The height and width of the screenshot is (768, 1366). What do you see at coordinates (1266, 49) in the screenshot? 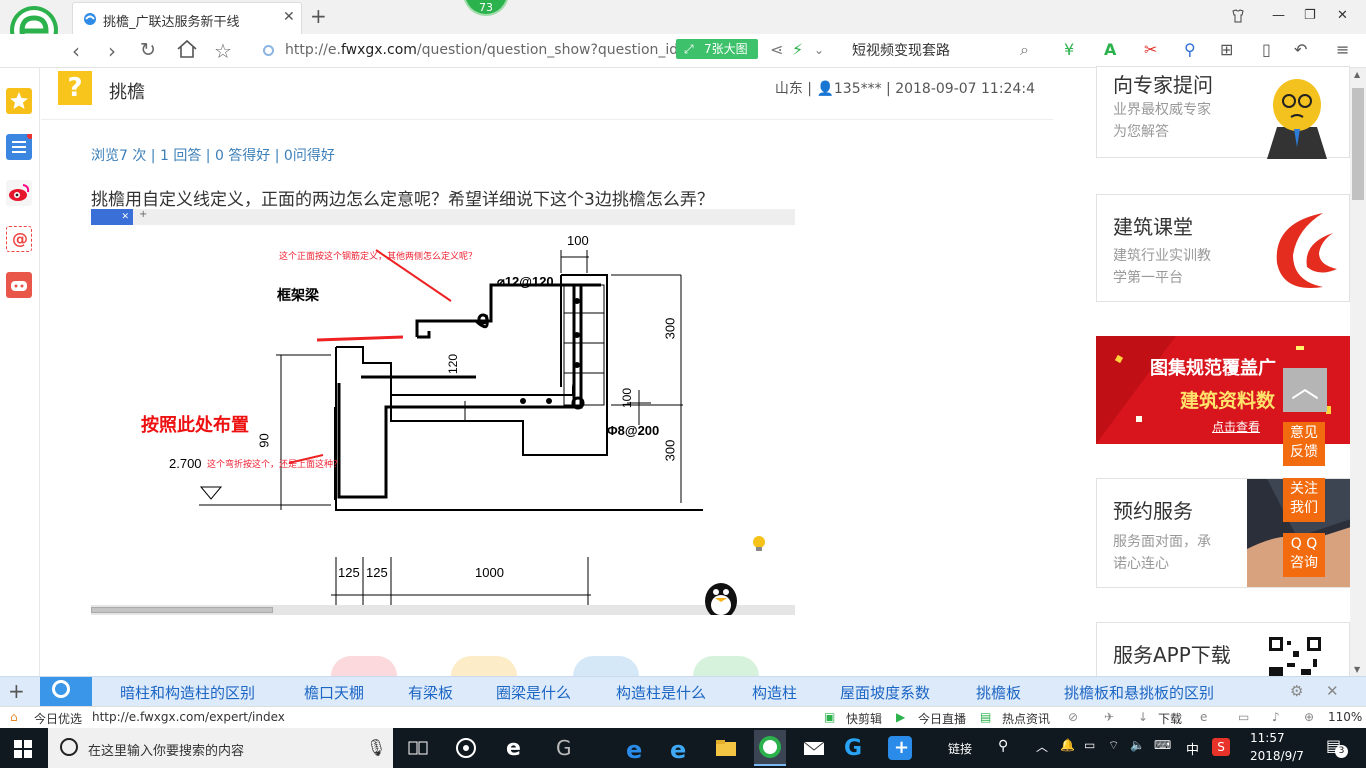
I see `phone-icon: ▯` at bounding box center [1266, 49].